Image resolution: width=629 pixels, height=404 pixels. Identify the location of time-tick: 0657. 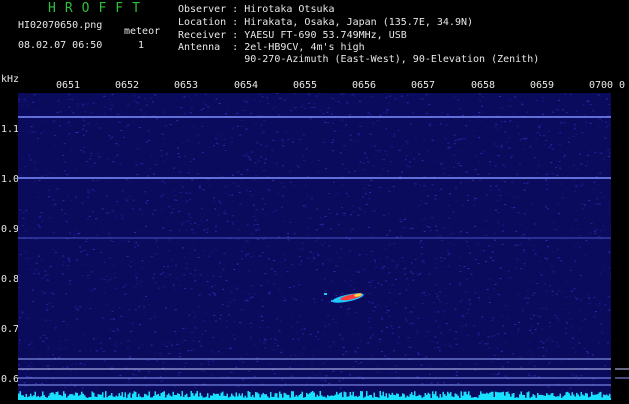
(423, 85).